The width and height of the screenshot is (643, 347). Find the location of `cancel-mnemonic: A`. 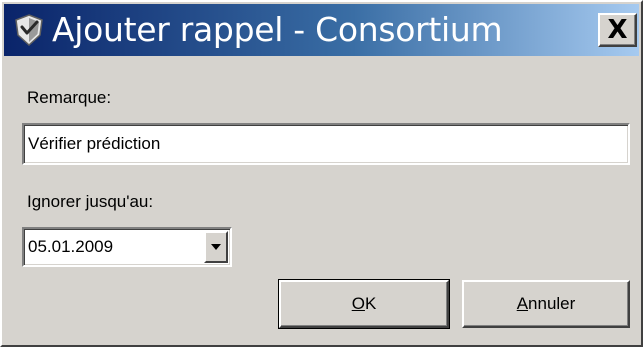

cancel-mnemonic: A is located at coordinates (522, 303).